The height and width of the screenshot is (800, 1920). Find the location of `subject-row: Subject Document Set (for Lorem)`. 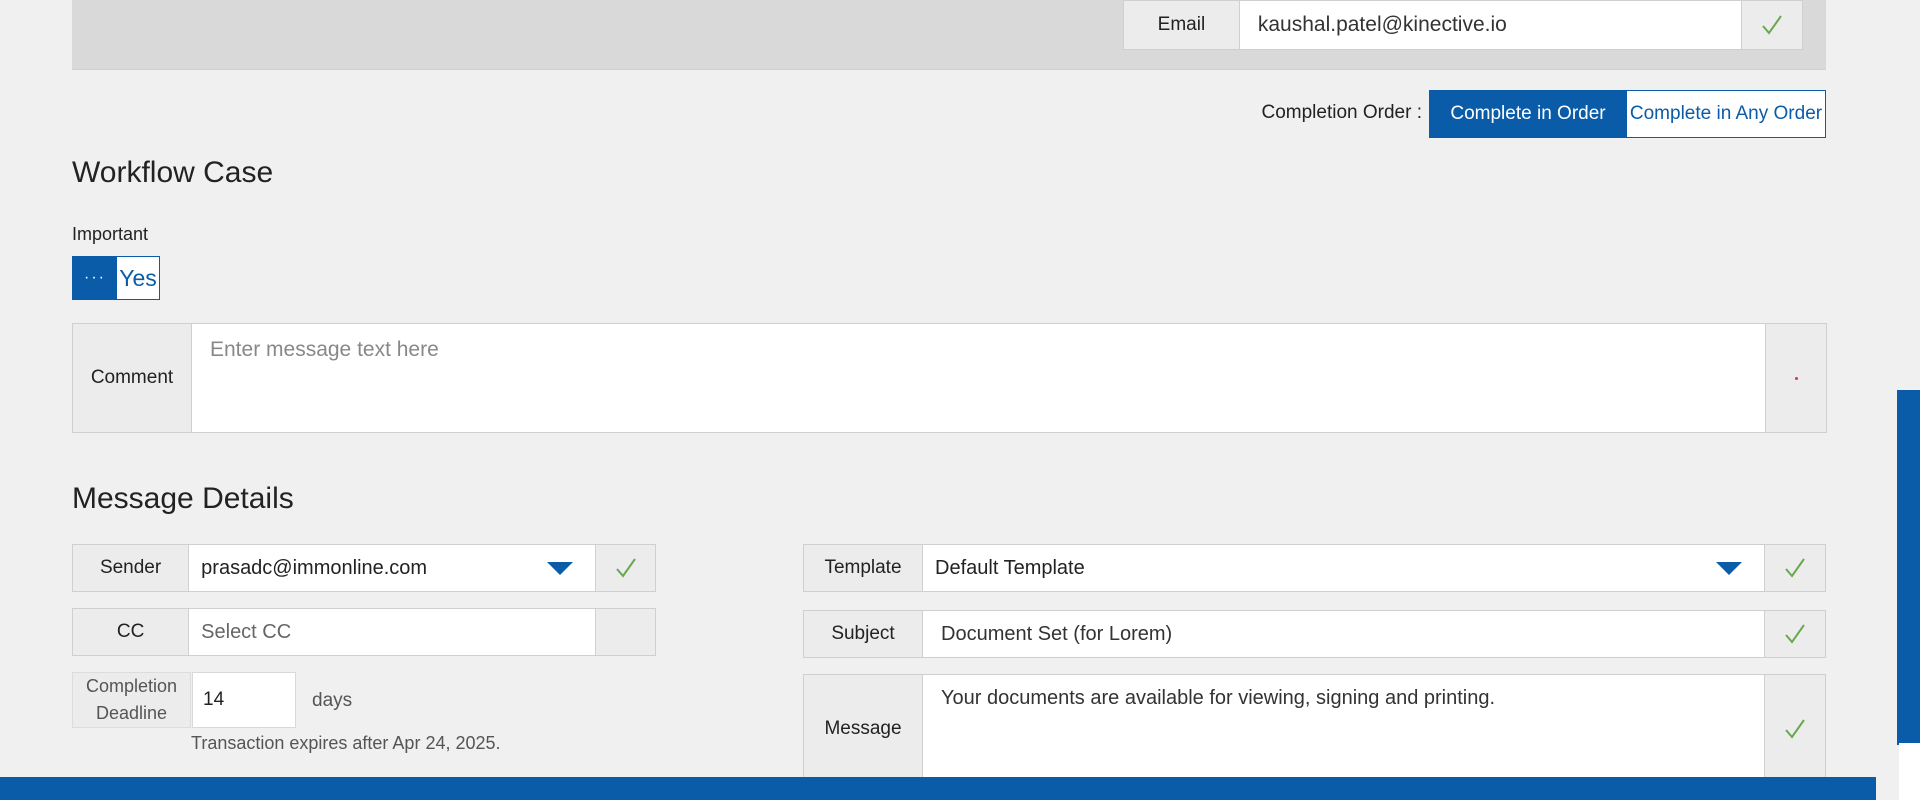

subject-row: Subject Document Set (for Lorem) is located at coordinates (1314, 634).